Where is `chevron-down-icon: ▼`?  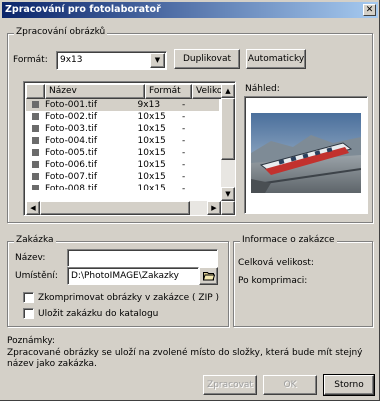 chevron-down-icon: ▼ is located at coordinates (157, 60).